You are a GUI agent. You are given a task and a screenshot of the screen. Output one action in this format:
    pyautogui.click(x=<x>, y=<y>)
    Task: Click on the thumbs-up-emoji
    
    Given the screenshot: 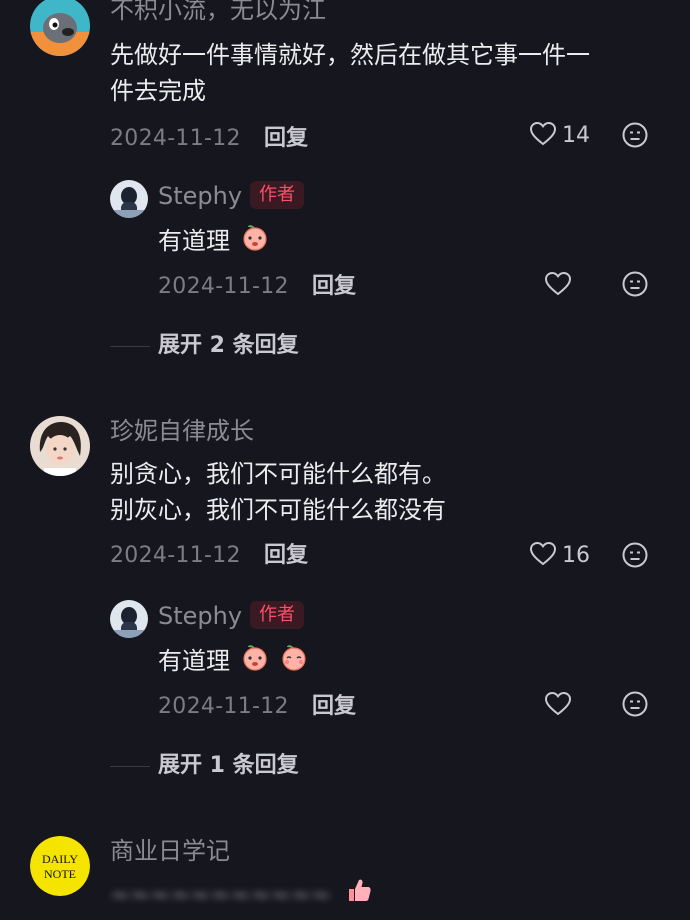 What is the action you would take?
    pyautogui.click(x=359, y=895)
    